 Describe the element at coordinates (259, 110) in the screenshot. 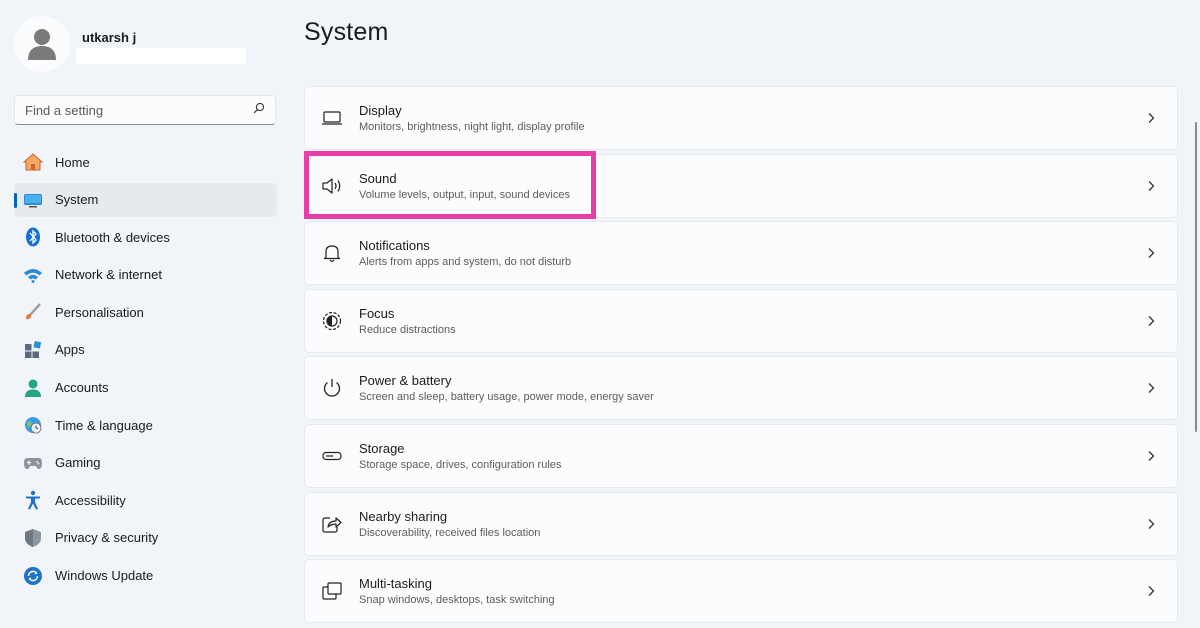

I see `search-icon` at that location.